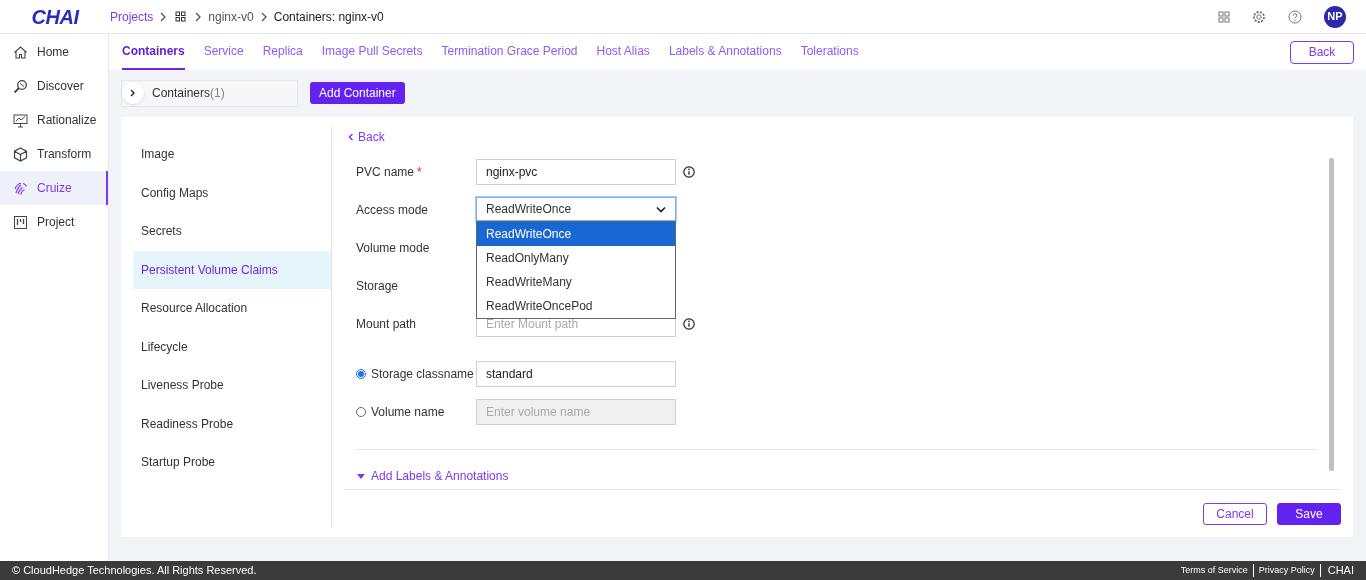 This screenshot has height=580, width=1366. What do you see at coordinates (392, 210) in the screenshot?
I see `field-label: Access mode` at bounding box center [392, 210].